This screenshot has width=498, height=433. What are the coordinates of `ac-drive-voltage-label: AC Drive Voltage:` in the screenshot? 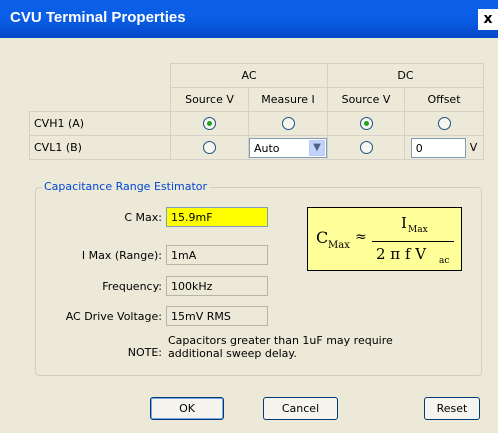 It's located at (113, 316).